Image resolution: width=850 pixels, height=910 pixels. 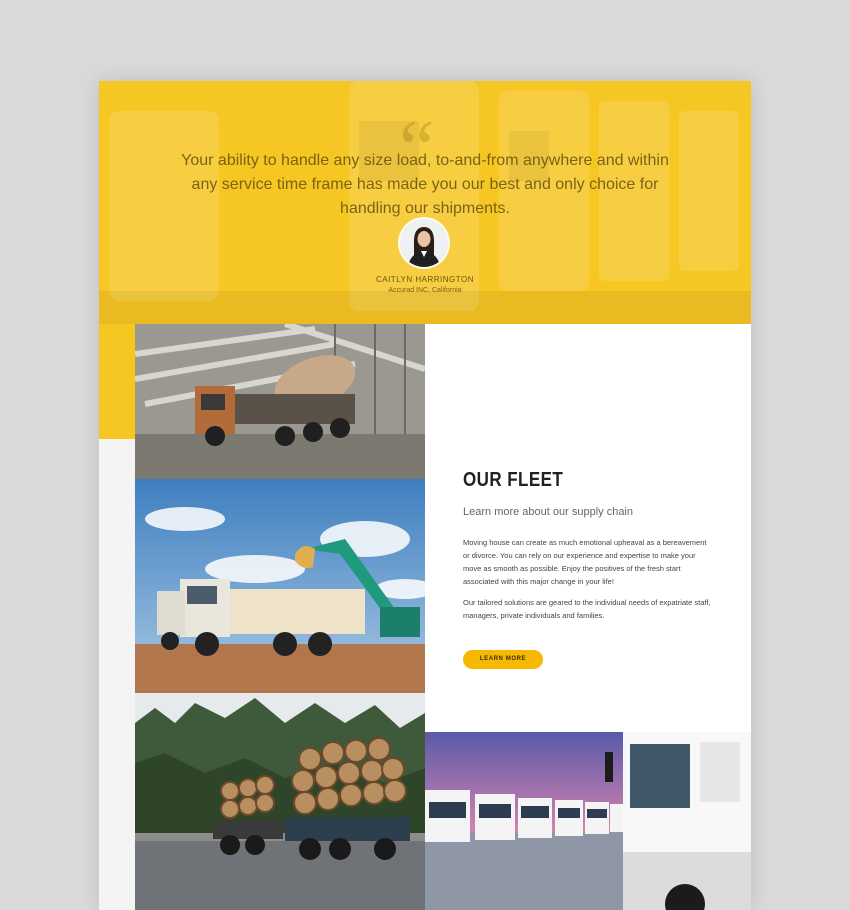 I want to click on client-company: Accurad INC, California, so click(x=425, y=290).